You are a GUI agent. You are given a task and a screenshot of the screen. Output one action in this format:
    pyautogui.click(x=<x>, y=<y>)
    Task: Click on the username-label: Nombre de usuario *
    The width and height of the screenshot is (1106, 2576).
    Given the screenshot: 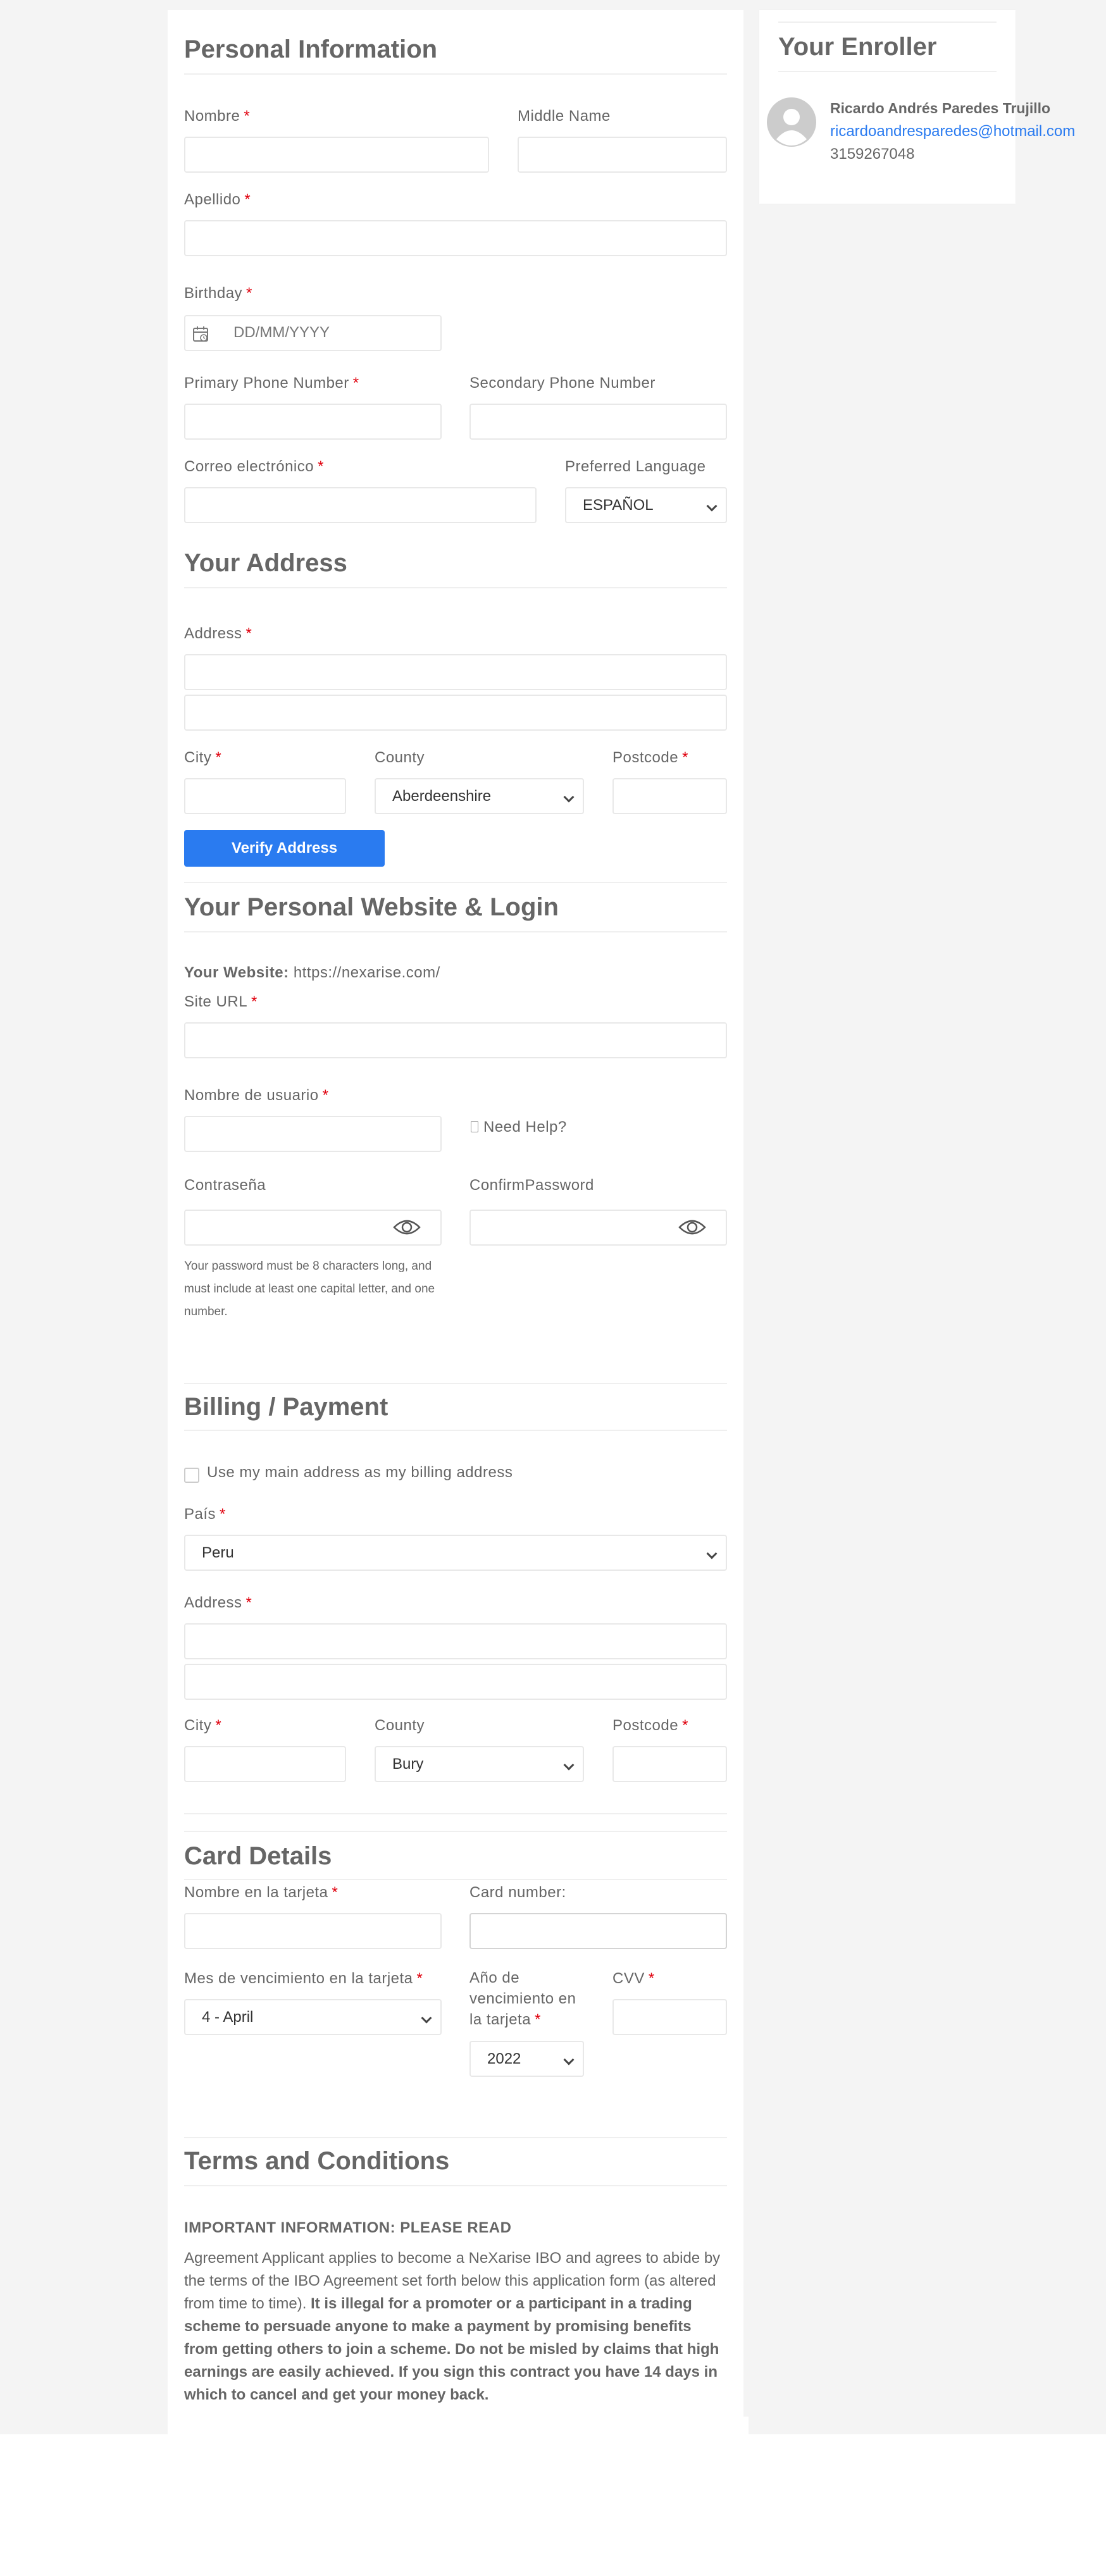 What is the action you would take?
    pyautogui.click(x=256, y=1096)
    